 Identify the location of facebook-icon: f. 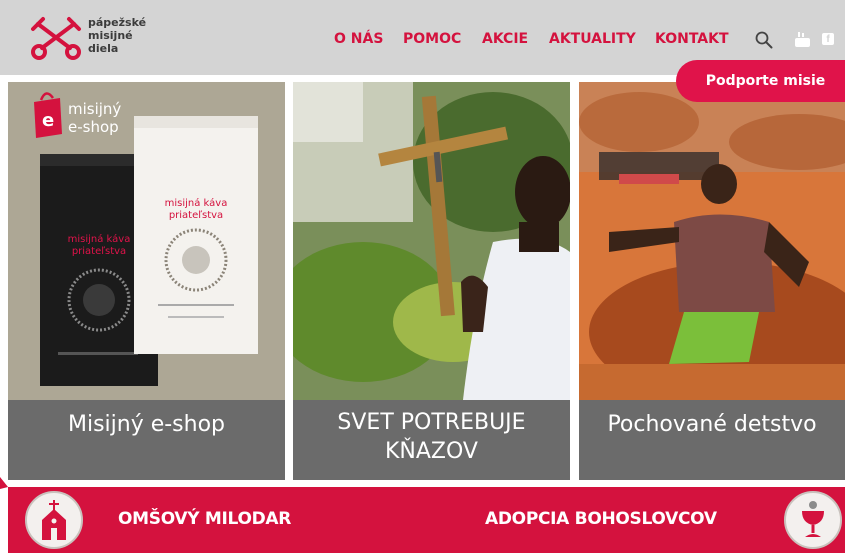
(828, 39).